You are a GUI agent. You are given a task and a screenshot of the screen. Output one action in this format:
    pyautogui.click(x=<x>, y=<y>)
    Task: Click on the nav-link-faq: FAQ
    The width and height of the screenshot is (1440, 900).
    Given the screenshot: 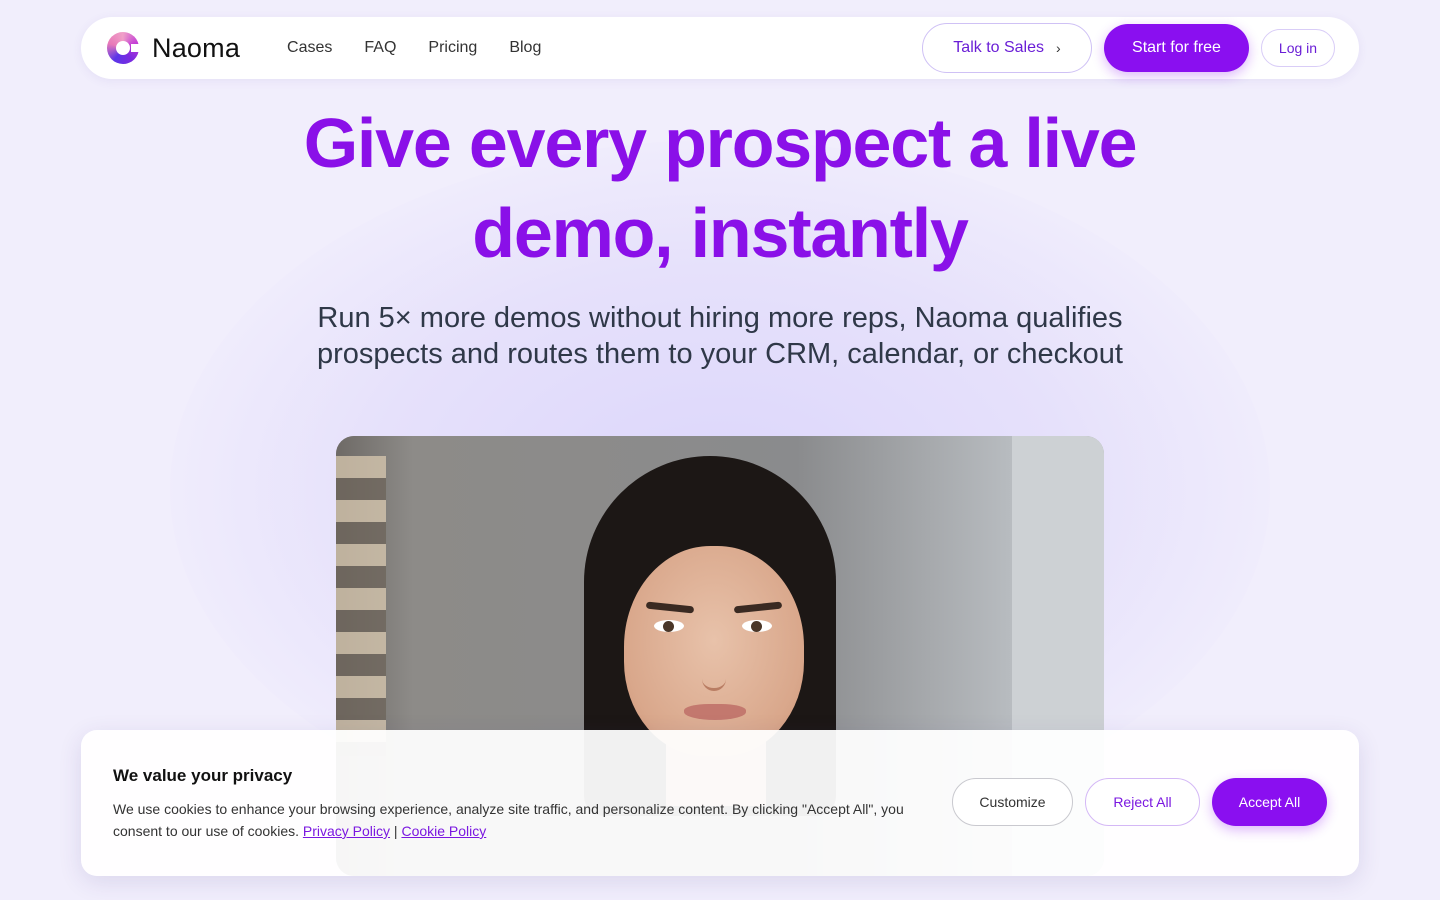 What is the action you would take?
    pyautogui.click(x=380, y=48)
    